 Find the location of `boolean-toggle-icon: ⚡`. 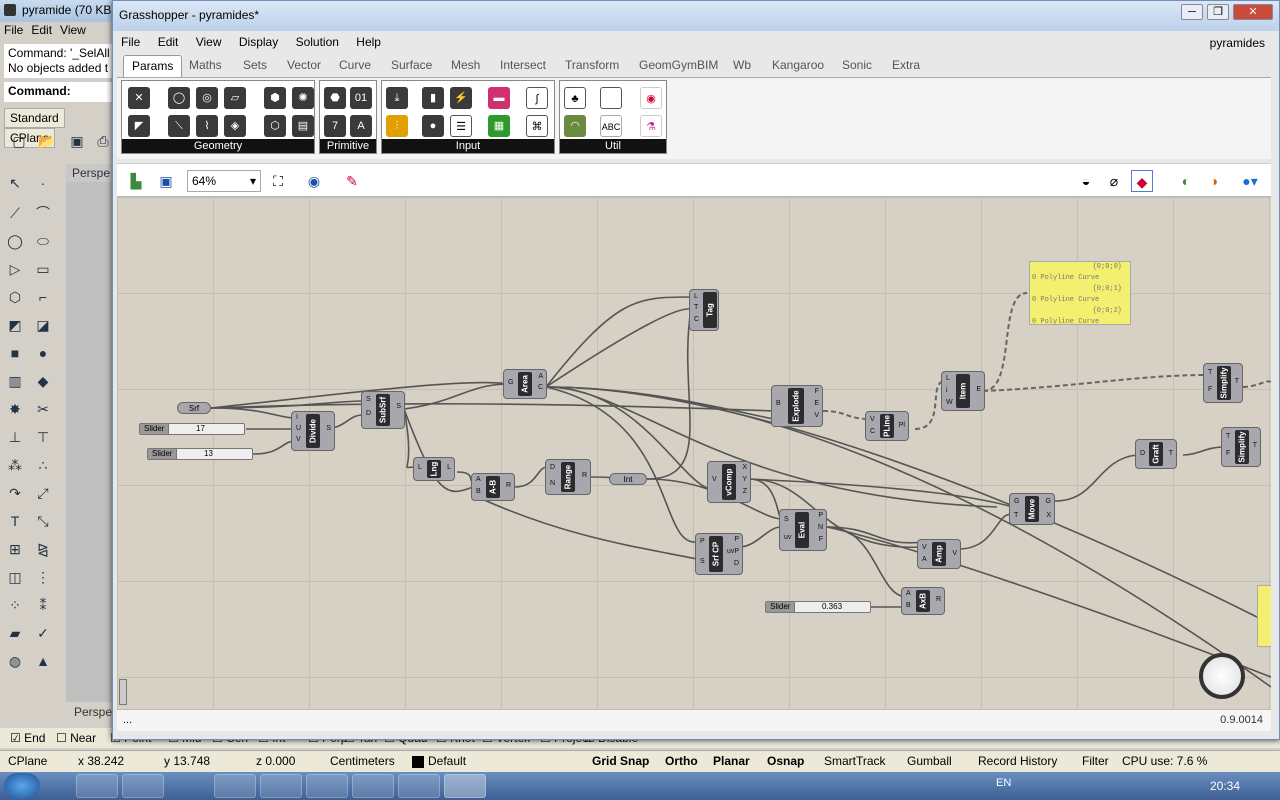

boolean-toggle-icon: ⚡ is located at coordinates (461, 98).